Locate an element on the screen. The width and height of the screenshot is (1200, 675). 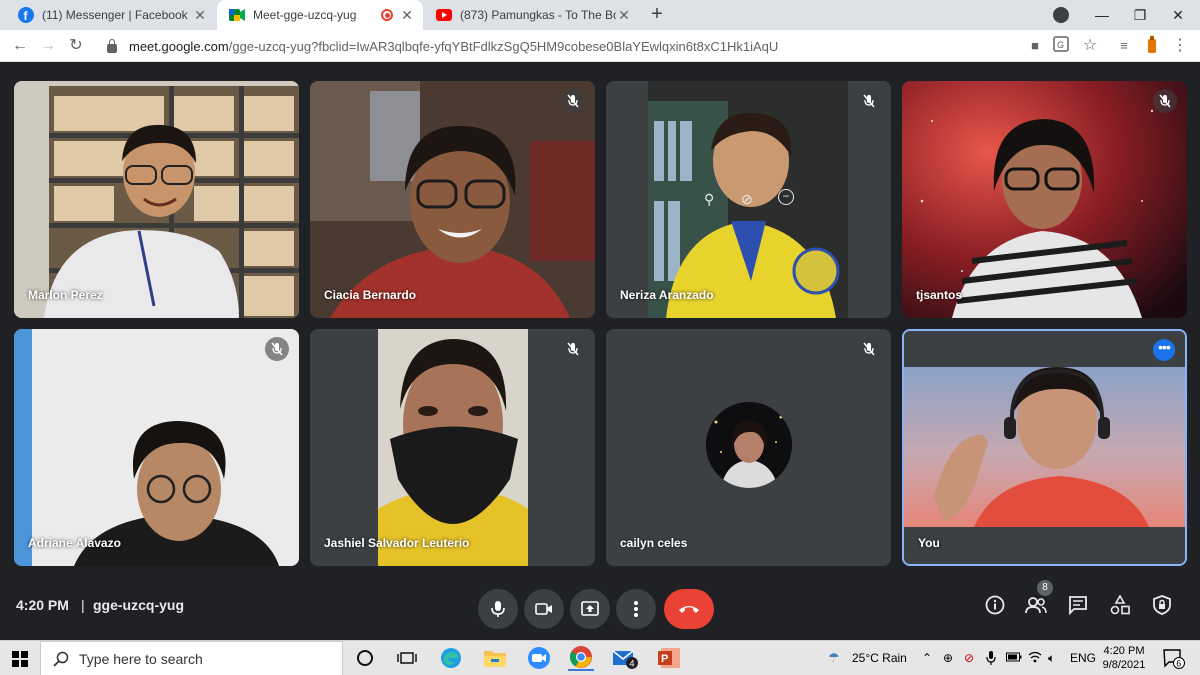
more-vert-icon is located at coordinates (636, 609).